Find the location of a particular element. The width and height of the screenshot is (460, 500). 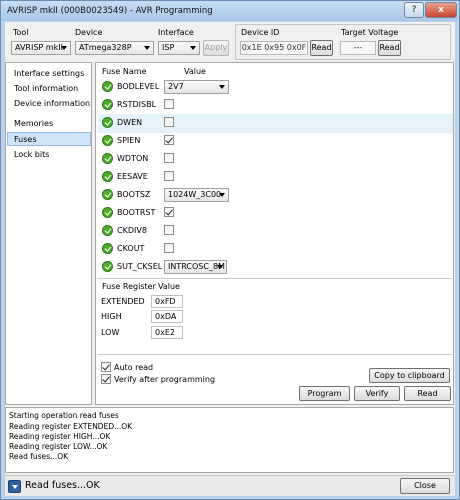

fuse-name: DWEN is located at coordinates (130, 122).